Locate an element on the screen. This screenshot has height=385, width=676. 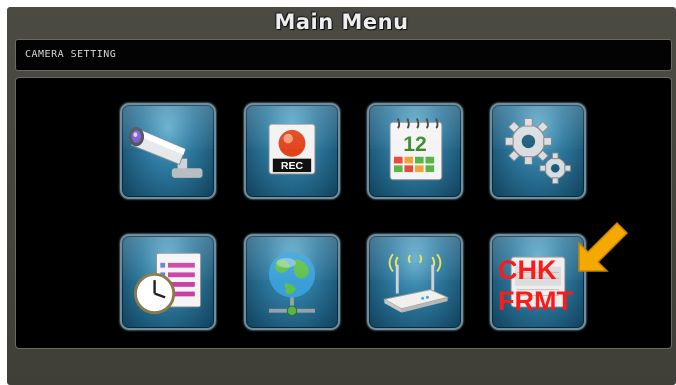
network-menu-button is located at coordinates (292, 282).